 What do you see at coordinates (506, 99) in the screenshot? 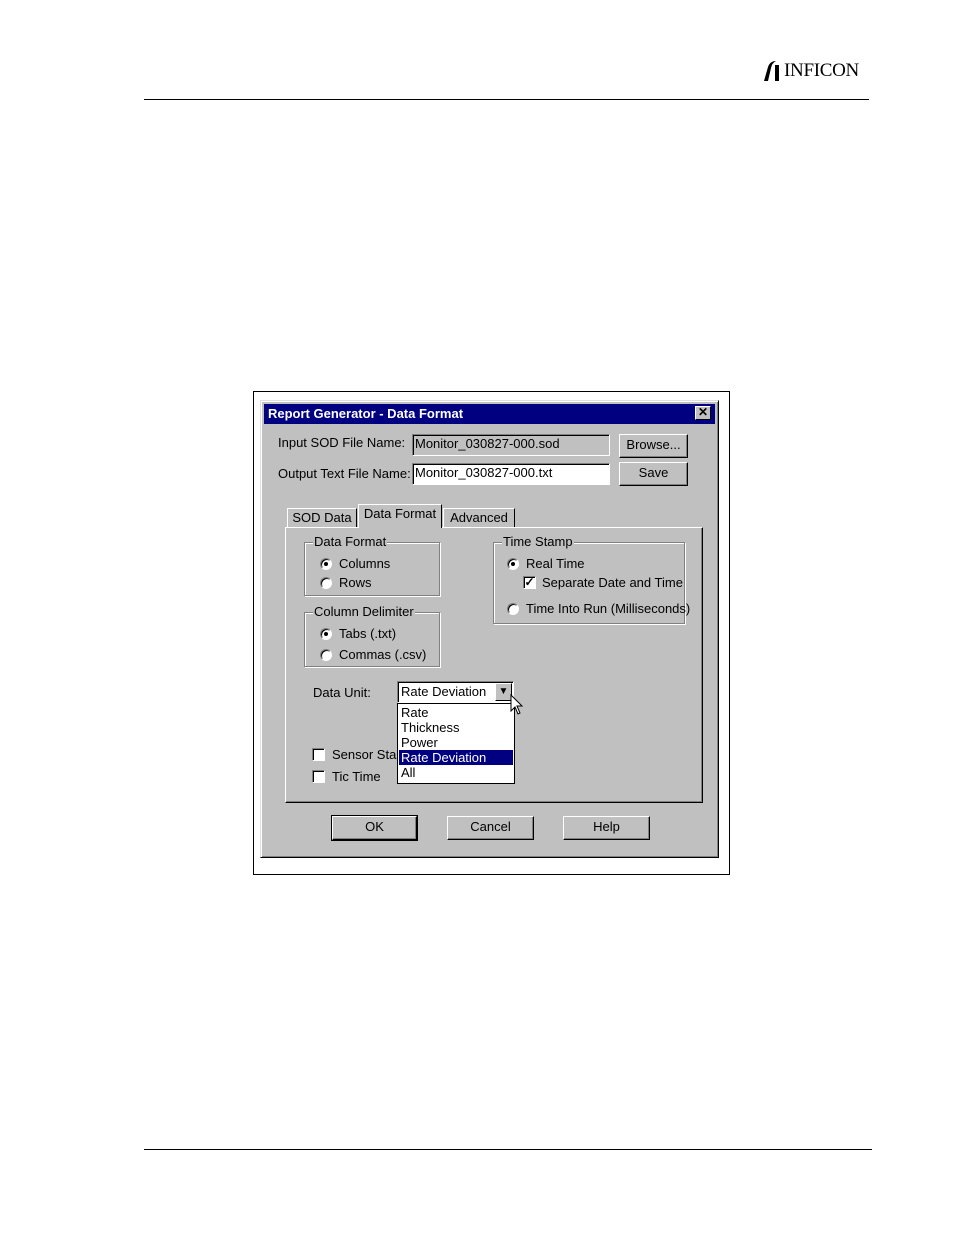
I see `header-rule` at bounding box center [506, 99].